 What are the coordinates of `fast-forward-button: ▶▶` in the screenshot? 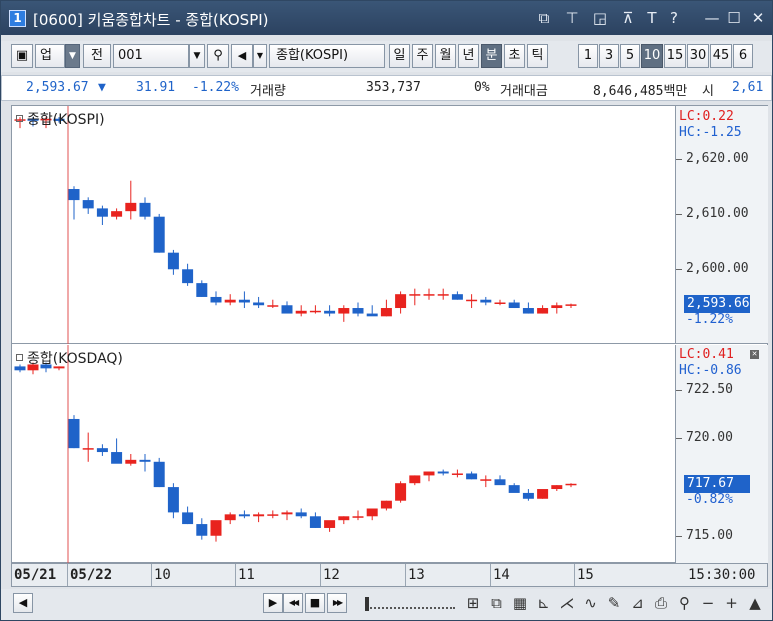 It's located at (337, 603).